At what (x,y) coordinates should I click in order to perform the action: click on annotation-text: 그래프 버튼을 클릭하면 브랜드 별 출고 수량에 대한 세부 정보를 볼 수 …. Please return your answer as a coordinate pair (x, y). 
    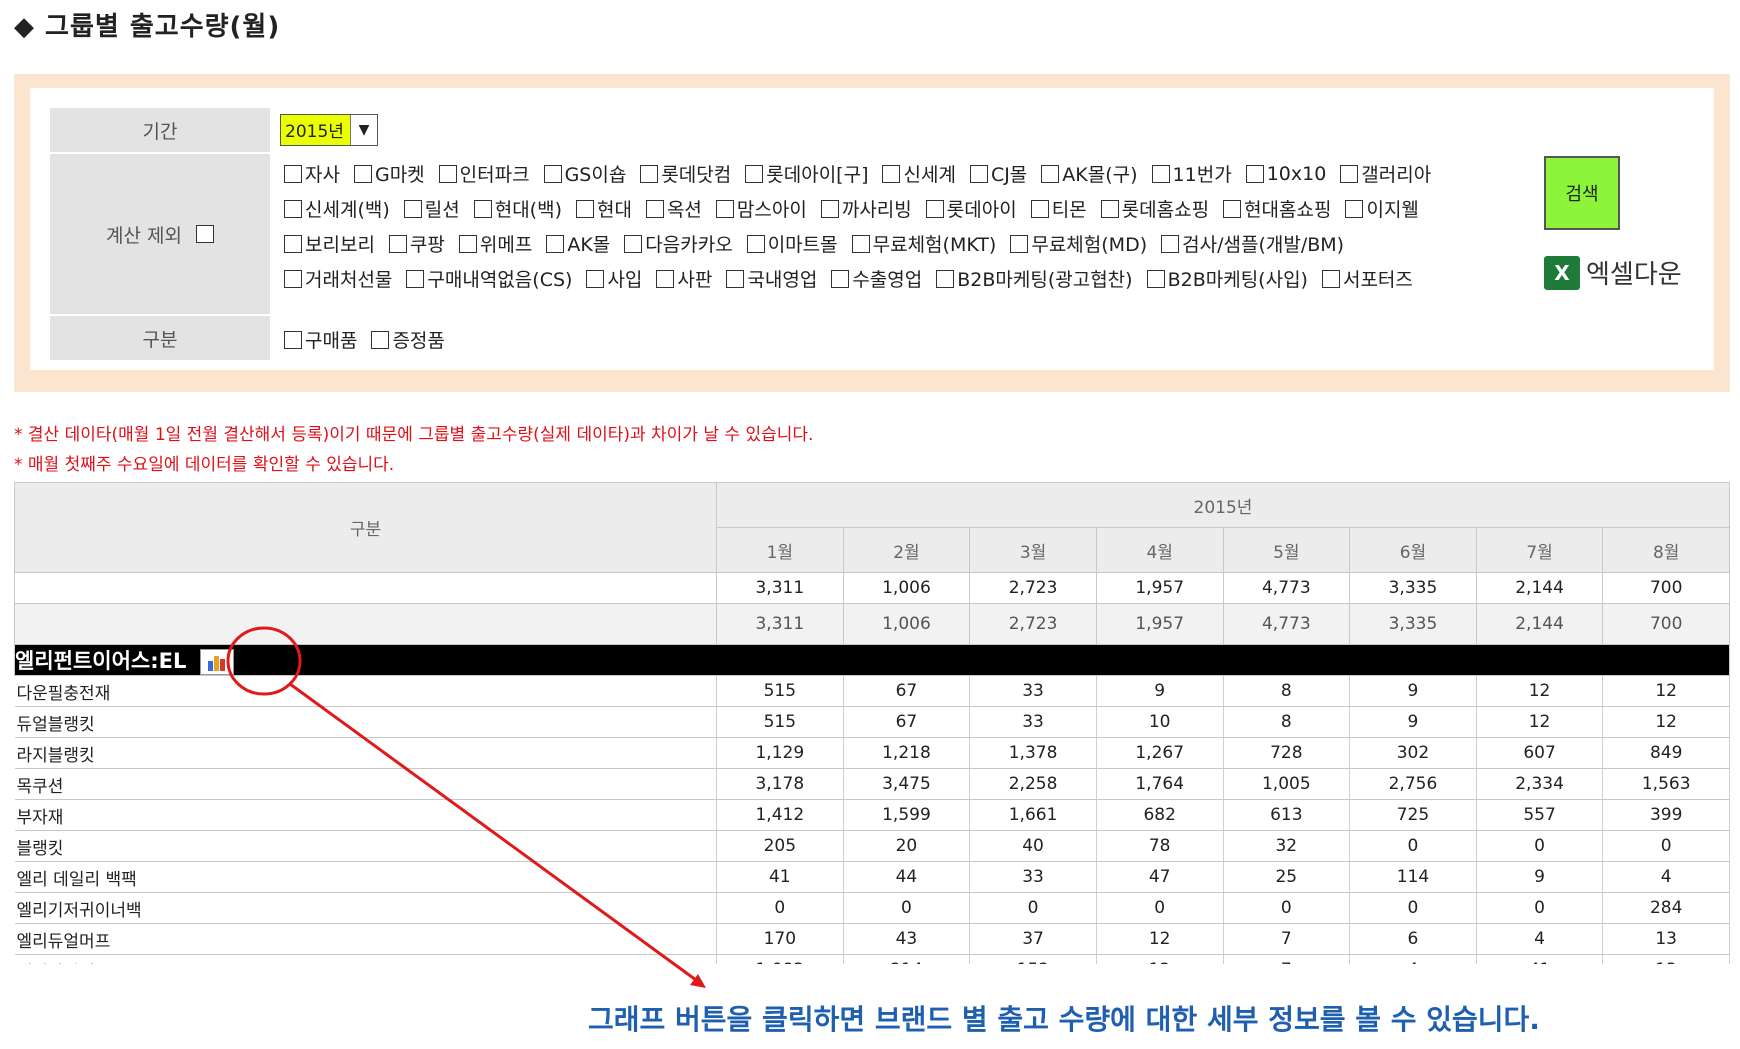
    Looking at the image, I should click on (1064, 1019).